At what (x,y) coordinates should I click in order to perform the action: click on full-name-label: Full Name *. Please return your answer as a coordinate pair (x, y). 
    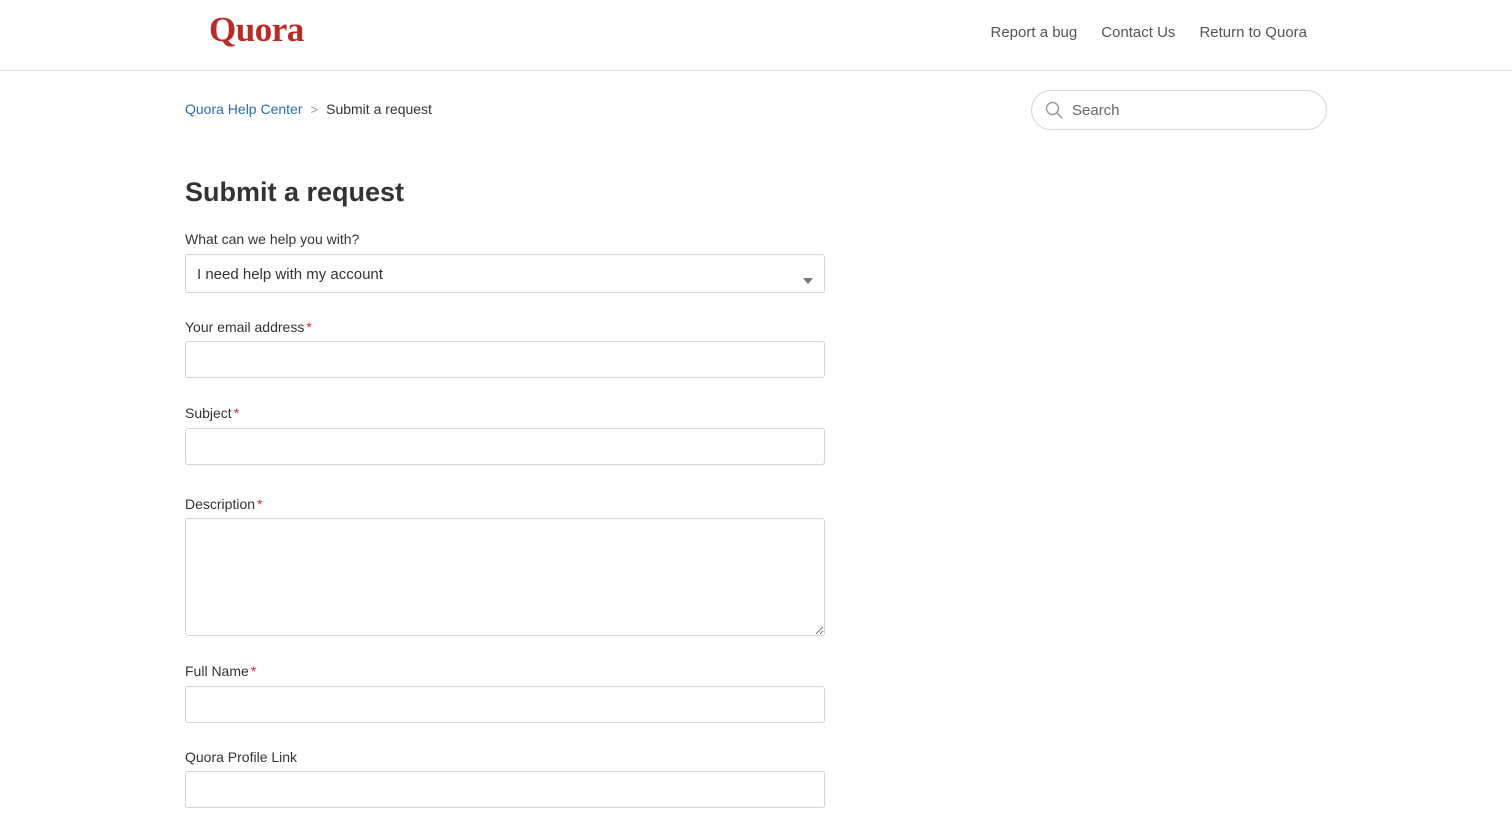
    Looking at the image, I should click on (220, 671).